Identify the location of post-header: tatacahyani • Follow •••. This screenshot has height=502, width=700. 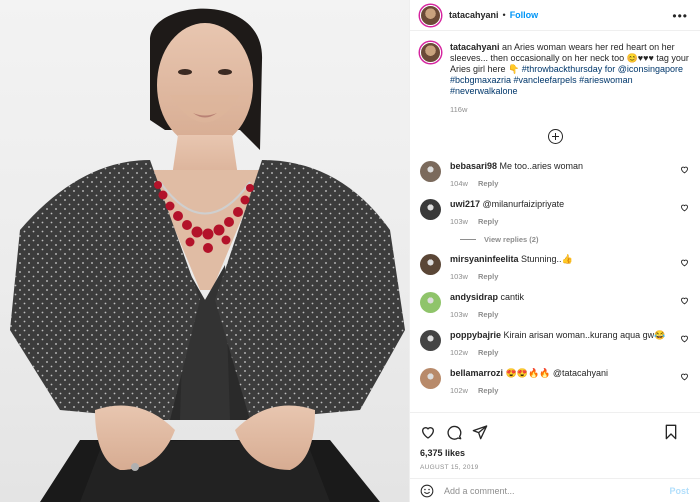
(555, 15).